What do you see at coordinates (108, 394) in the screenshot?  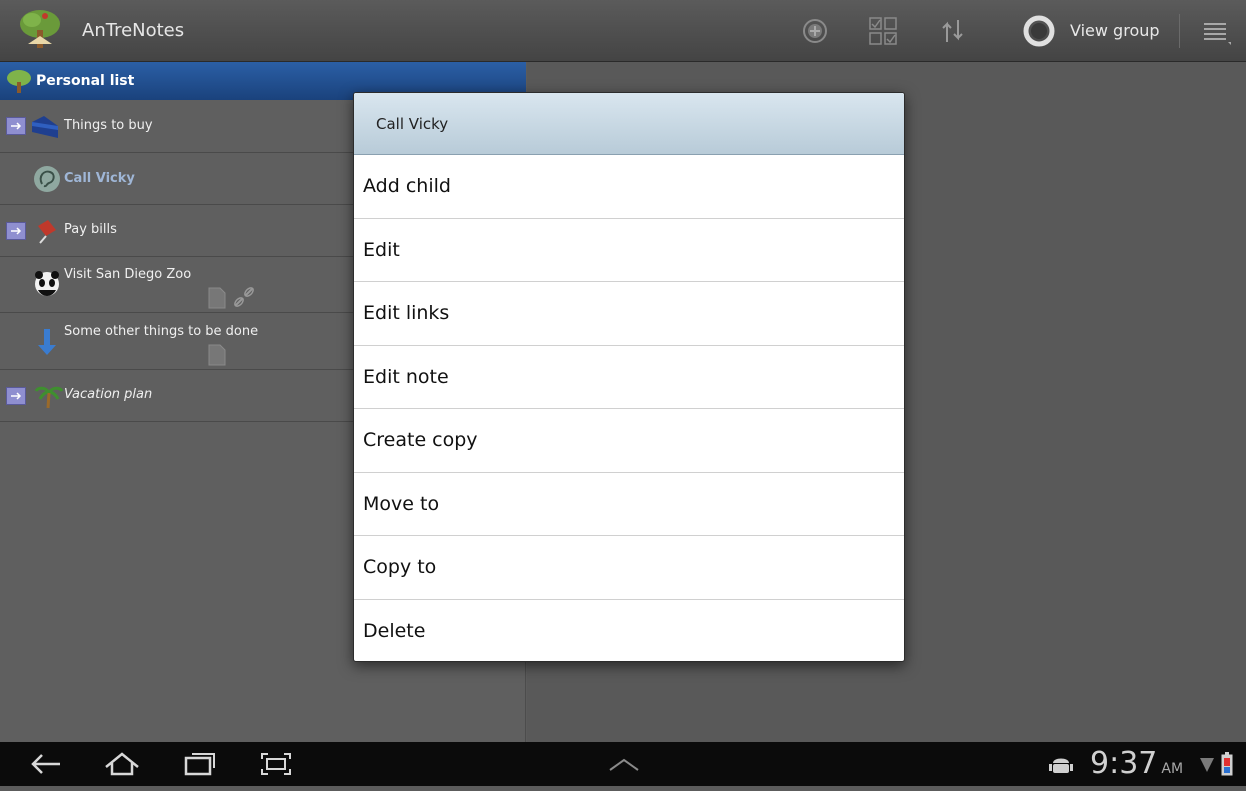 I see `tree-item-label: Vacation plan` at bounding box center [108, 394].